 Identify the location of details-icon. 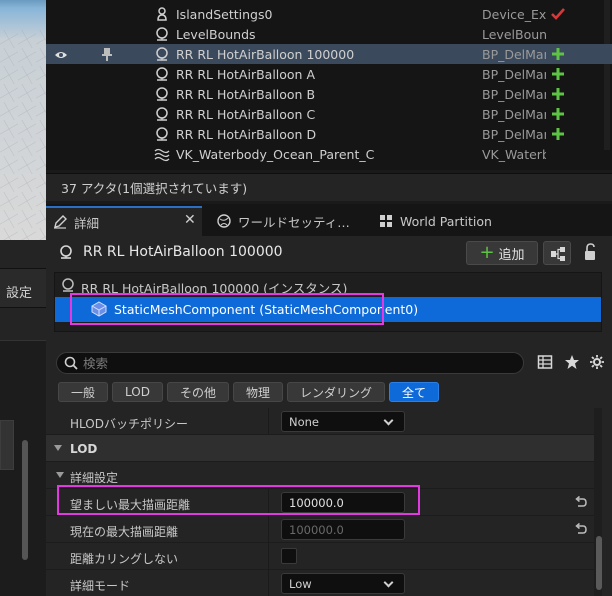
(60, 222).